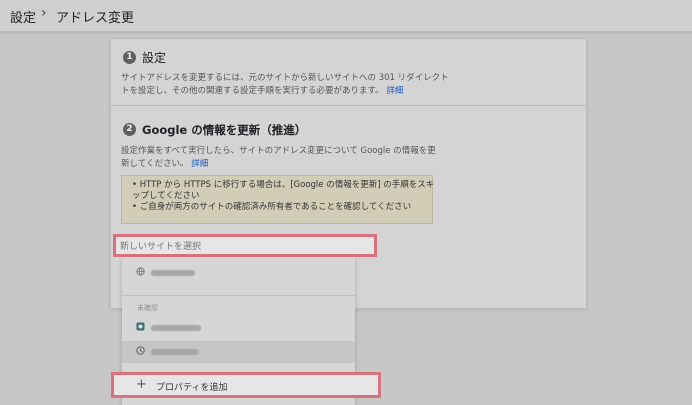 The image size is (692, 405). What do you see at coordinates (224, 130) in the screenshot?
I see `step-2-title: Google の情報を更新（推進）` at bounding box center [224, 130].